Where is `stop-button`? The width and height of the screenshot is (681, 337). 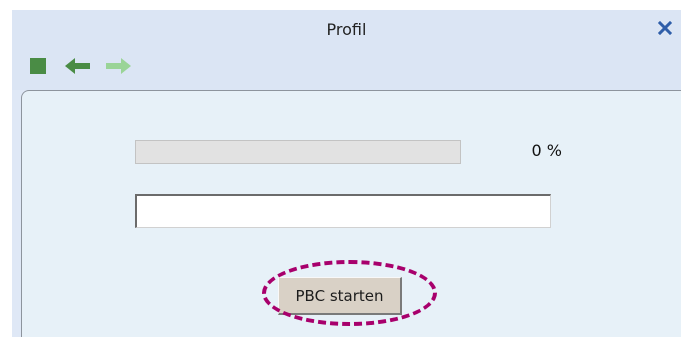
stop-button is located at coordinates (38, 66).